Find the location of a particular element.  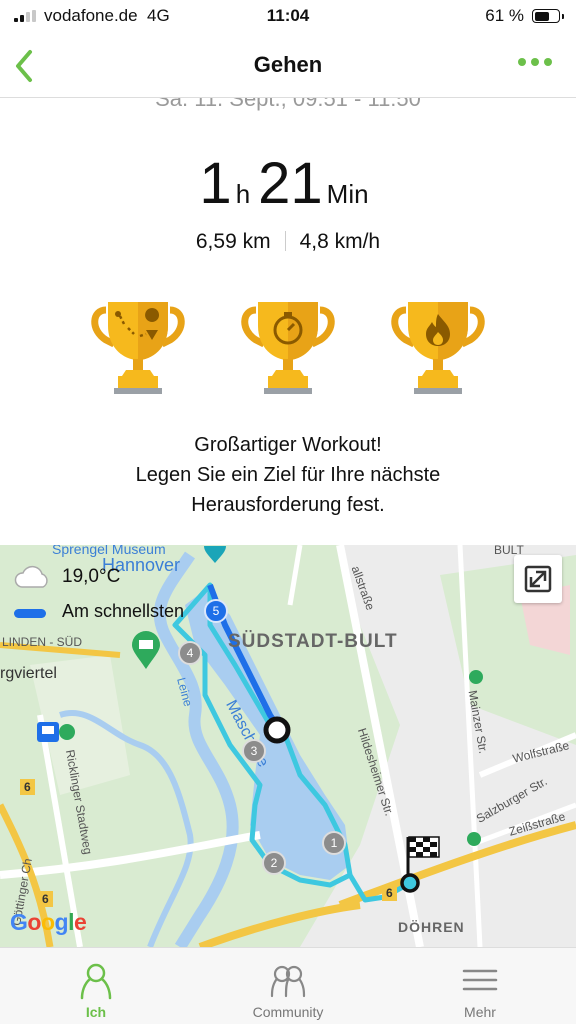

stopwatch-trophy-icon is located at coordinates (288, 346).